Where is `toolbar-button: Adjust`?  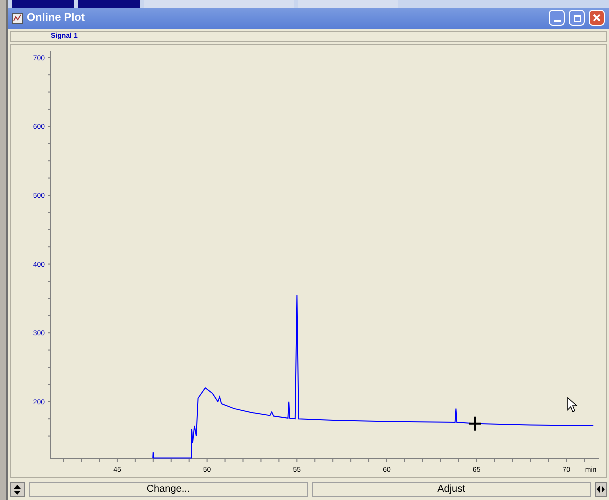 toolbar-button: Adjust is located at coordinates (451, 489).